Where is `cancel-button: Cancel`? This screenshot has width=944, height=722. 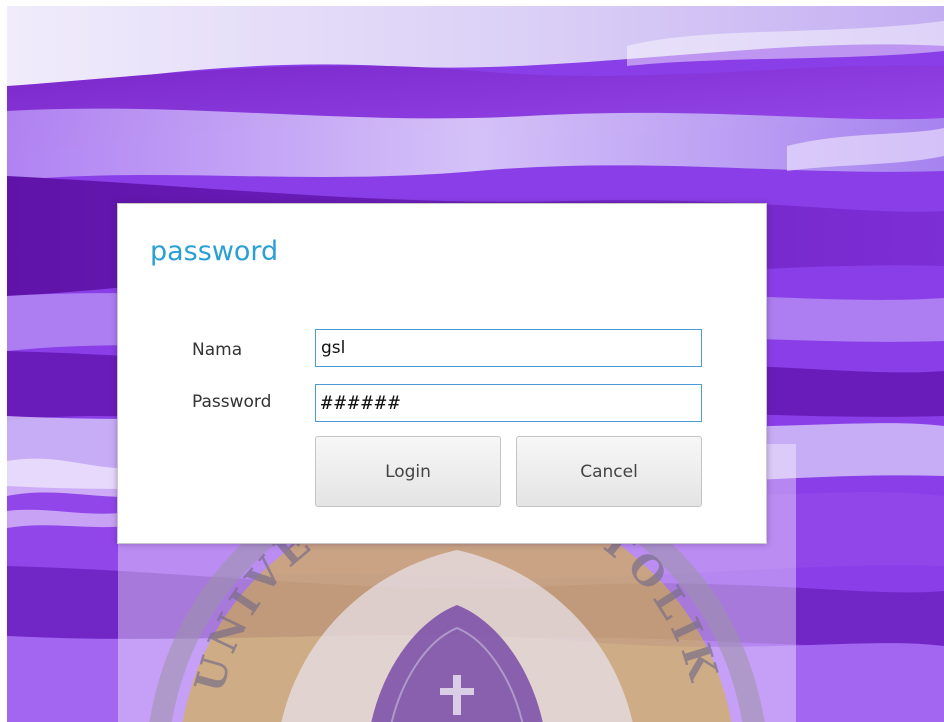
cancel-button: Cancel is located at coordinates (609, 471).